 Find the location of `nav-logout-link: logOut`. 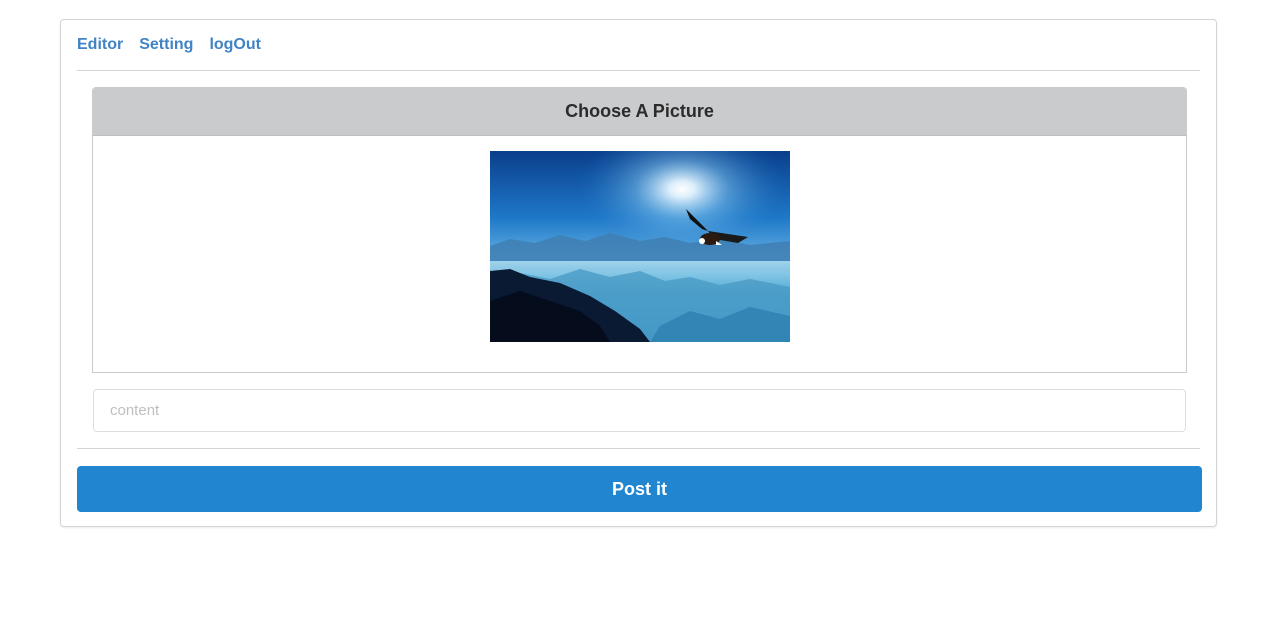

nav-logout-link: logOut is located at coordinates (235, 45).